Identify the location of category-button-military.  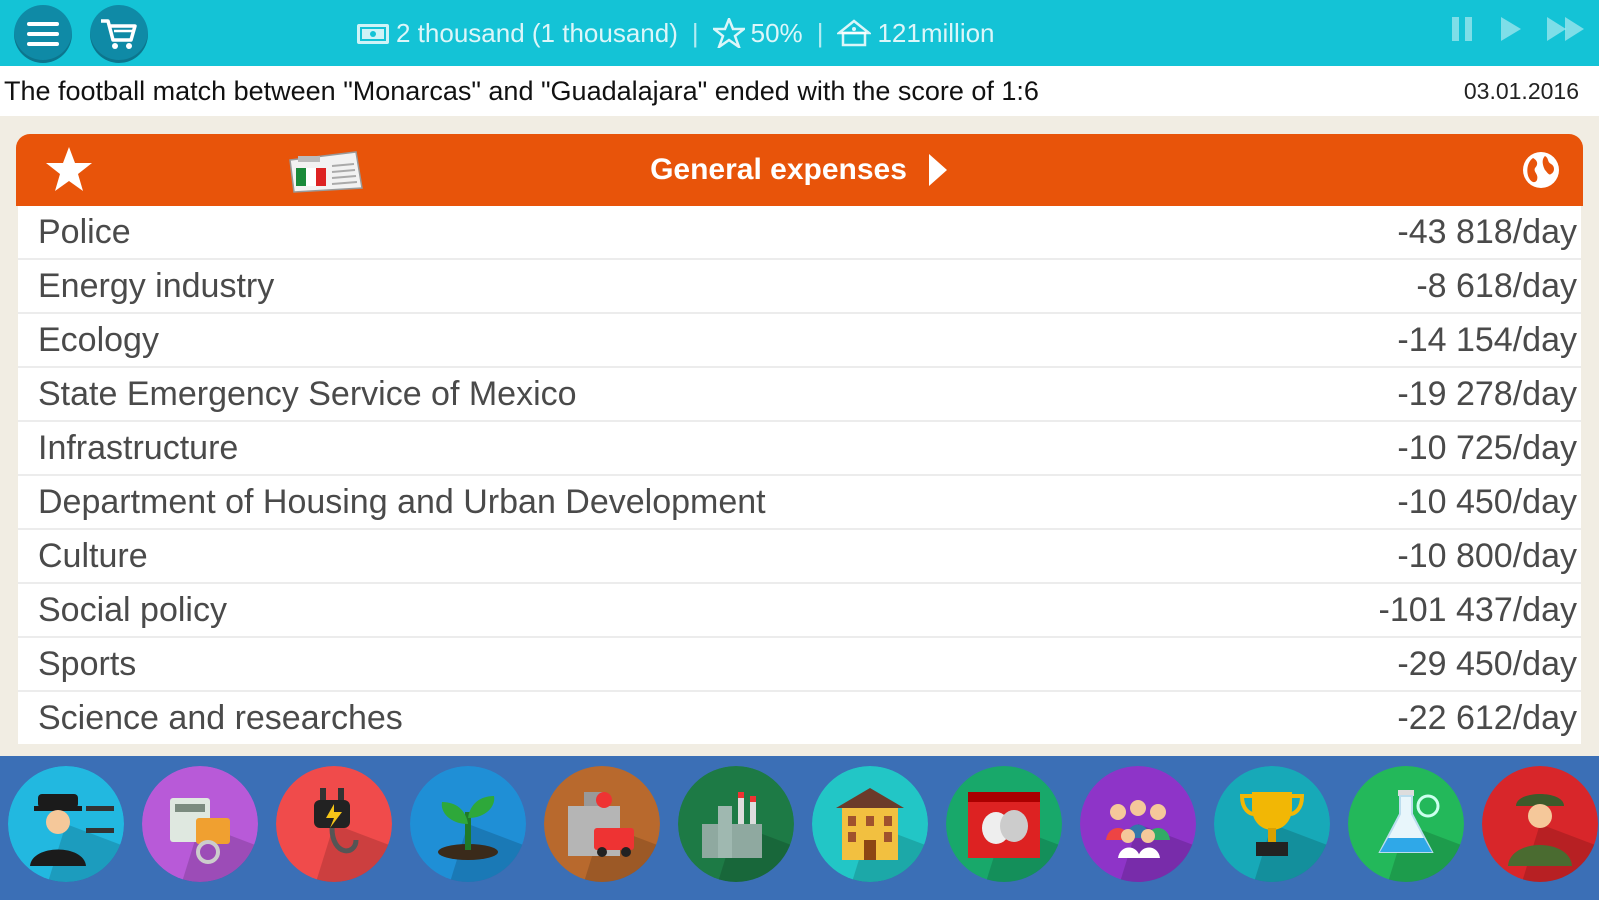
(1540, 824).